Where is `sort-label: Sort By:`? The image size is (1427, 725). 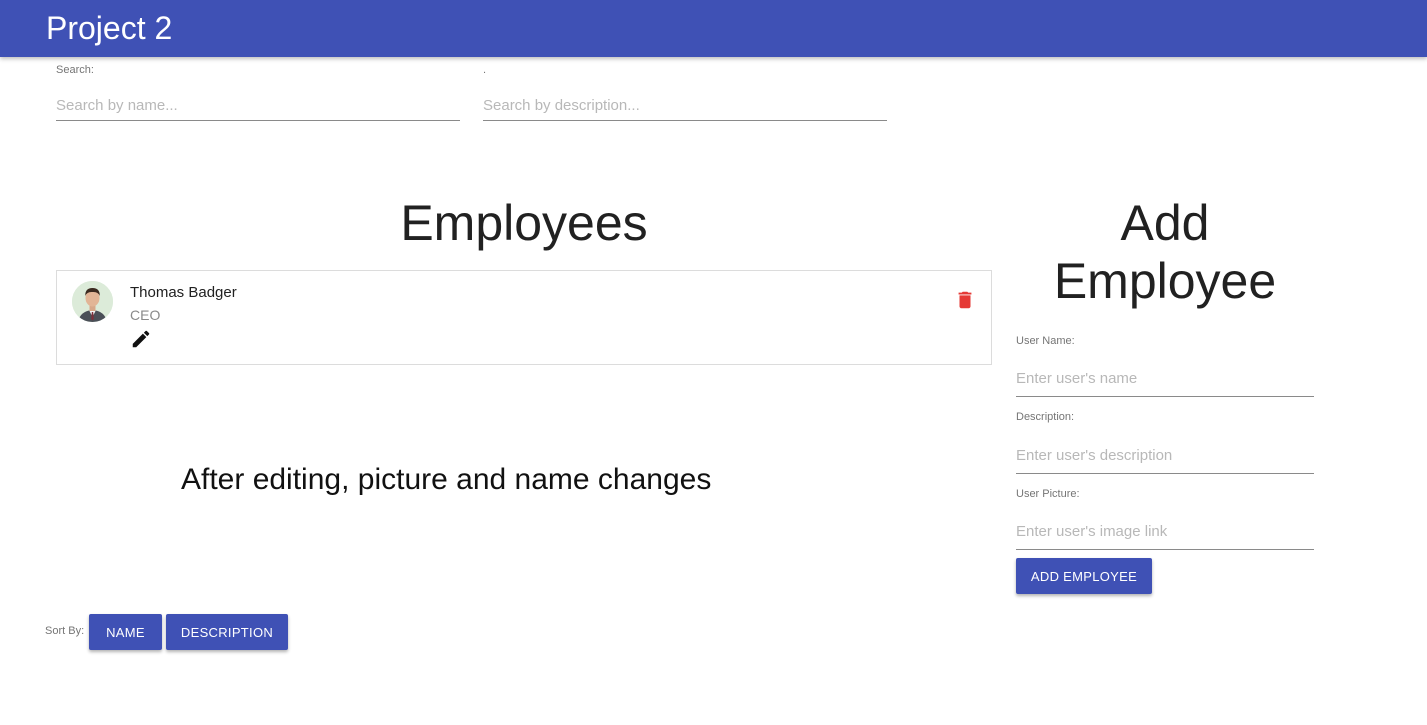 sort-label: Sort By: is located at coordinates (65, 631).